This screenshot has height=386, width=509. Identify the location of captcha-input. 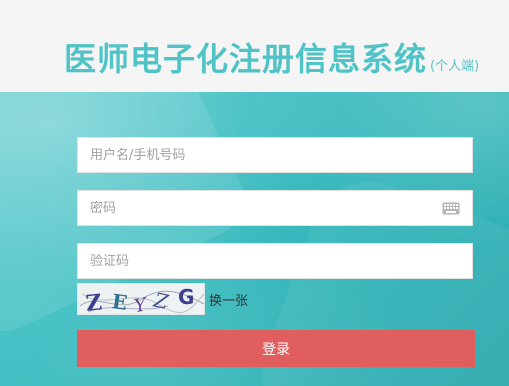
(275, 261).